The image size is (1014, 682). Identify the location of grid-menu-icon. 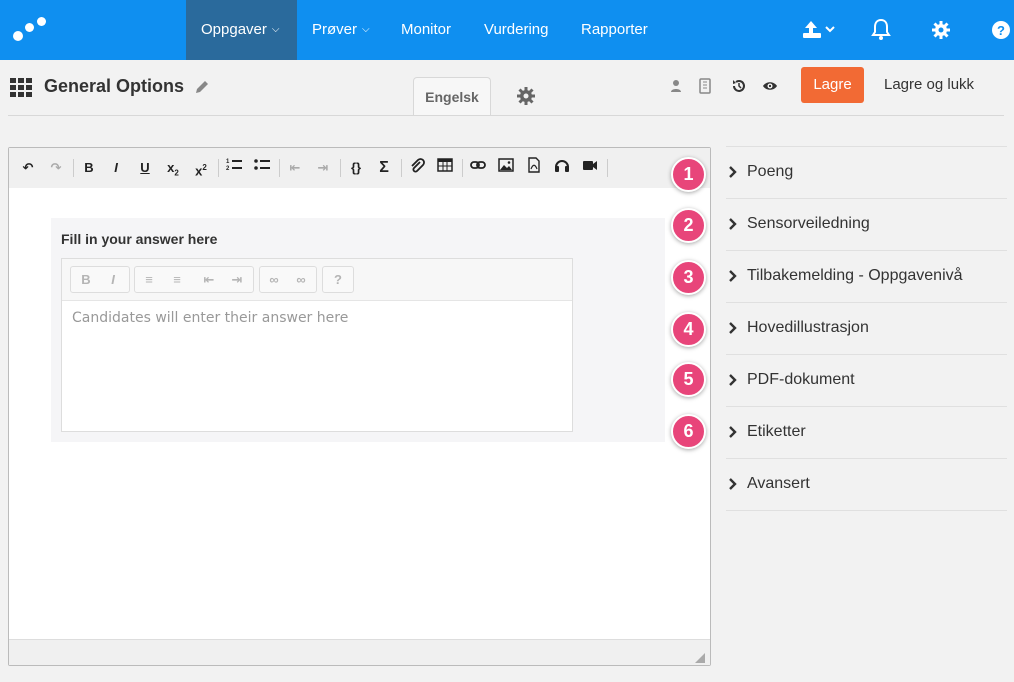
(22, 88).